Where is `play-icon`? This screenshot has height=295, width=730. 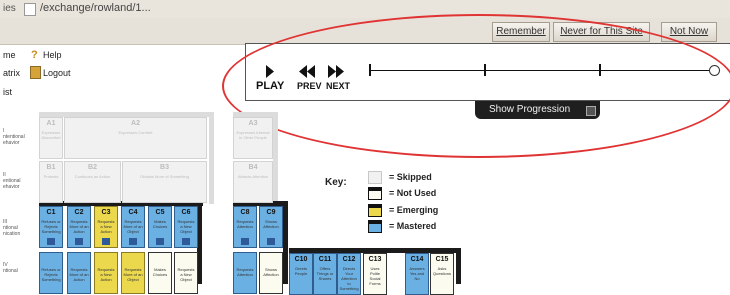 play-icon is located at coordinates (270, 71).